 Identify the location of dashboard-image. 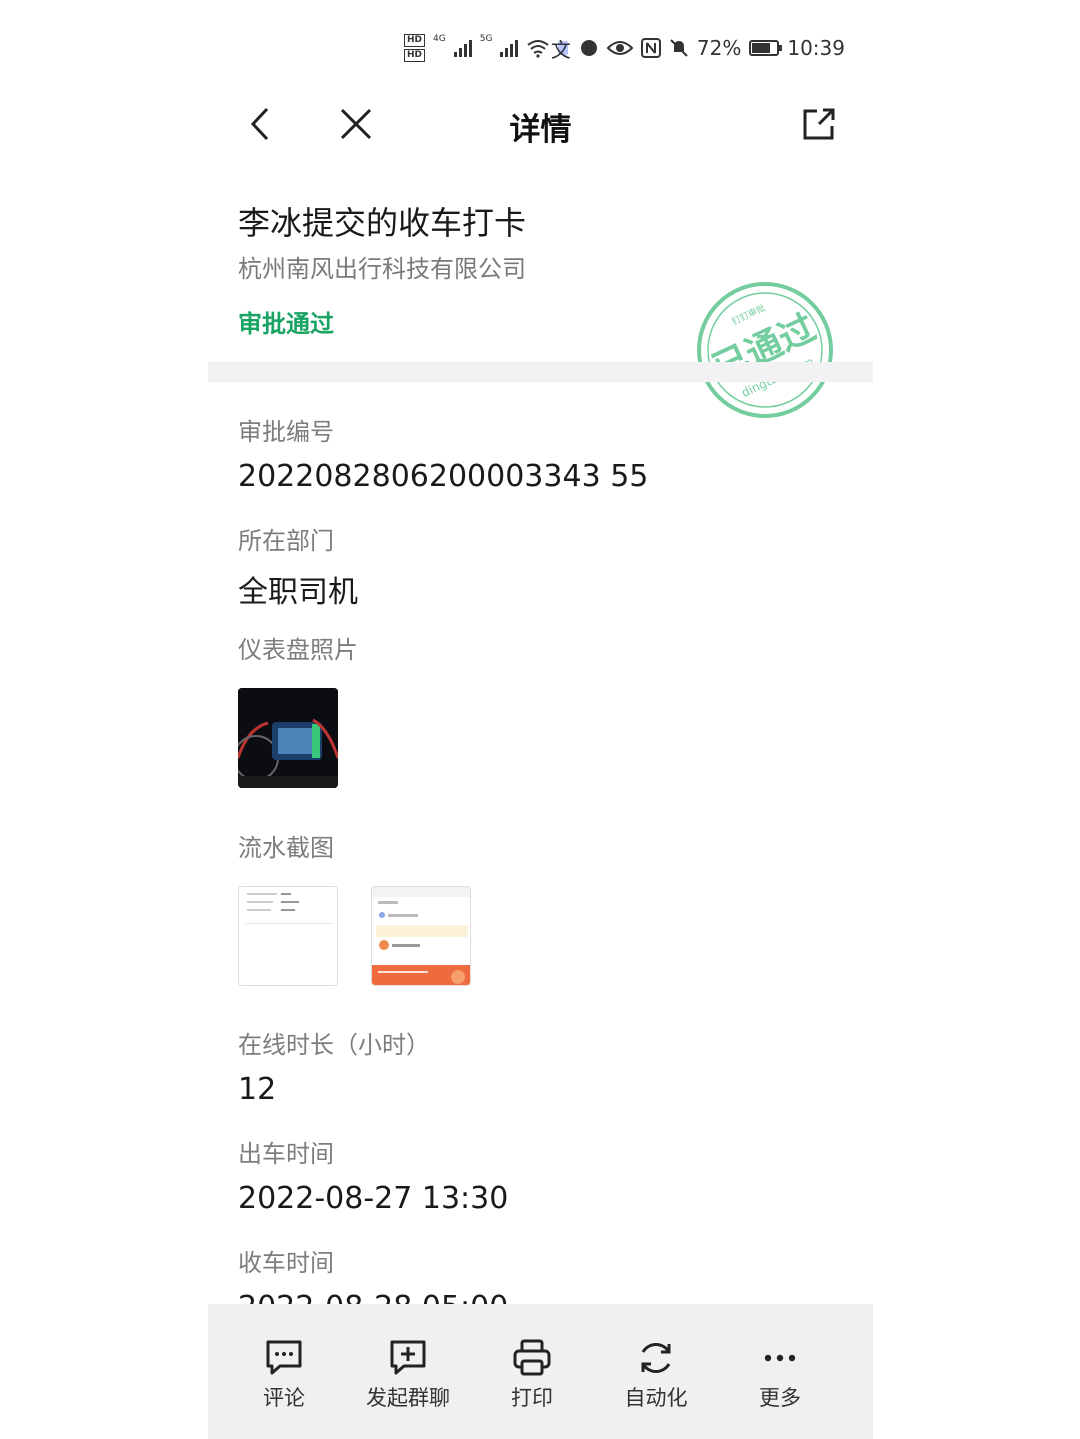
(288, 738).